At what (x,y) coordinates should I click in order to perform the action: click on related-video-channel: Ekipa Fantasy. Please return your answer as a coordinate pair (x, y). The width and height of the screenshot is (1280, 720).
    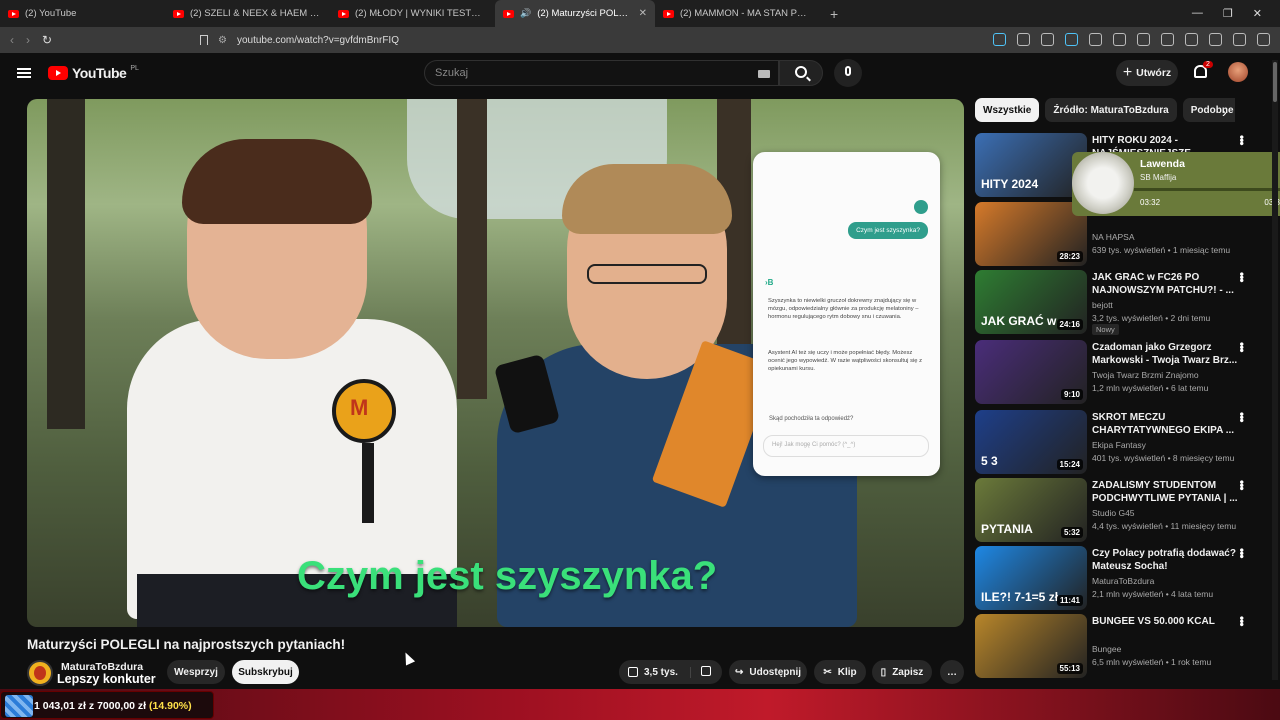
    Looking at the image, I should click on (1119, 445).